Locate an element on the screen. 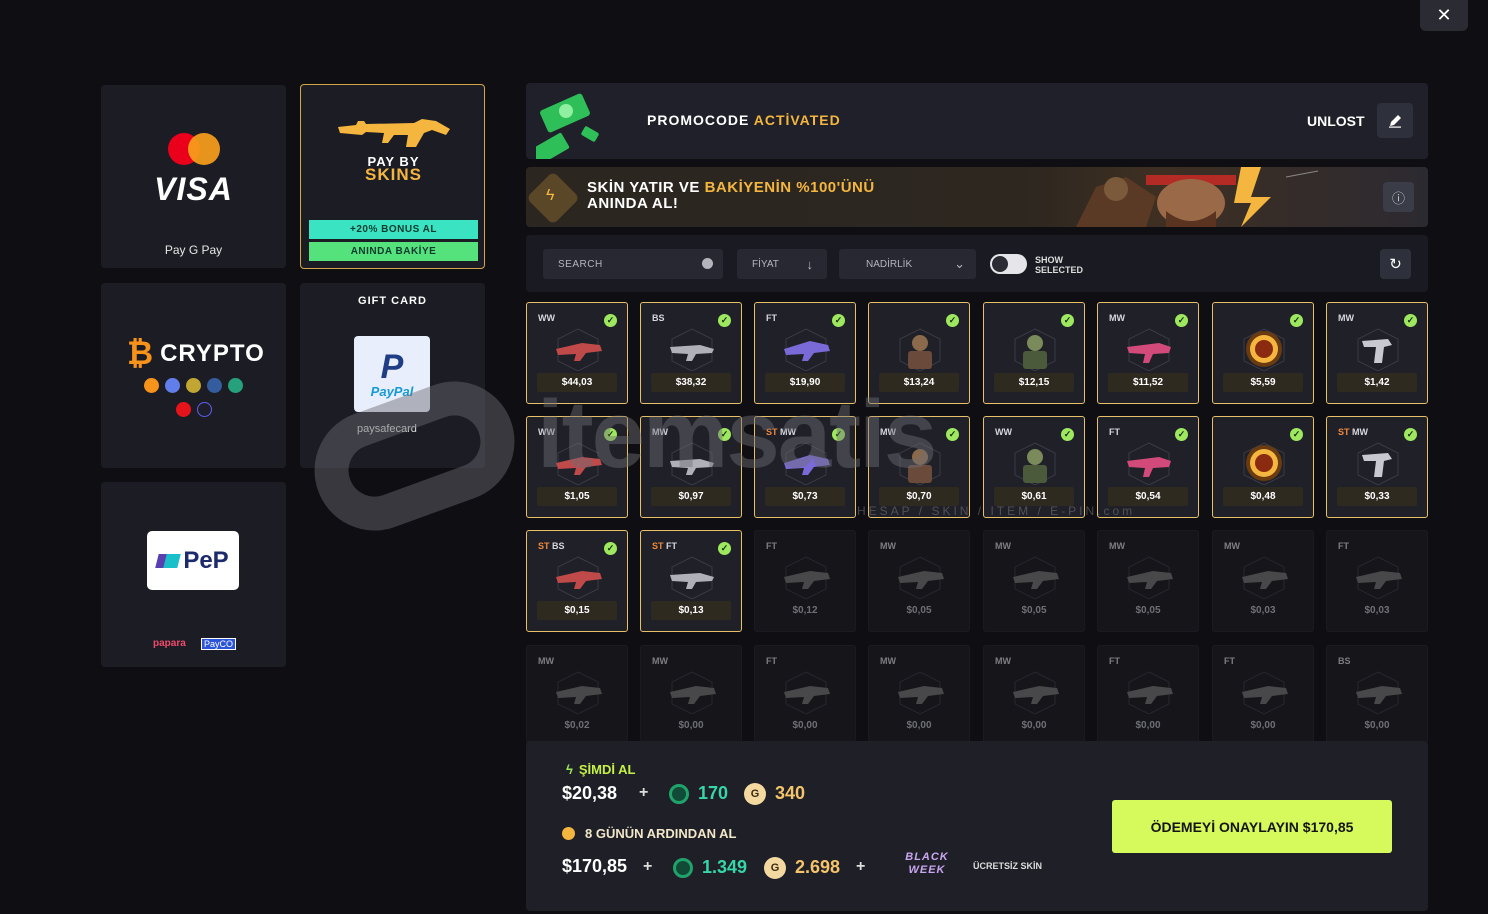  skin-card: BS $0,00 is located at coordinates (1377, 693).